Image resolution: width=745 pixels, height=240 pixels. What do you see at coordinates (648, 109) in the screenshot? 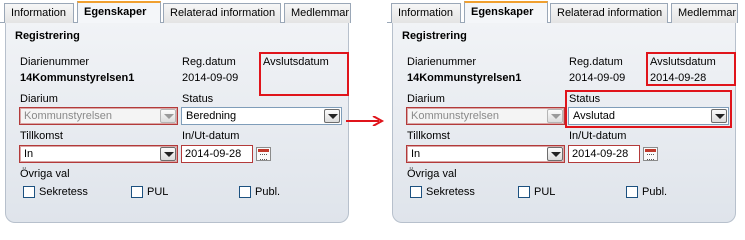
I see `status-highlight` at bounding box center [648, 109].